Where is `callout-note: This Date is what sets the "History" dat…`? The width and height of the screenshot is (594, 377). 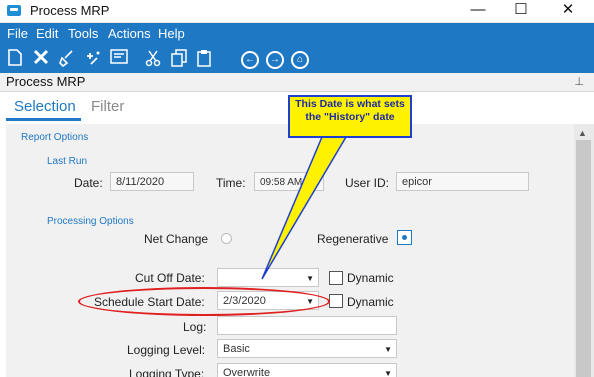
callout-note: This Date is what sets the "History" dat… is located at coordinates (350, 116).